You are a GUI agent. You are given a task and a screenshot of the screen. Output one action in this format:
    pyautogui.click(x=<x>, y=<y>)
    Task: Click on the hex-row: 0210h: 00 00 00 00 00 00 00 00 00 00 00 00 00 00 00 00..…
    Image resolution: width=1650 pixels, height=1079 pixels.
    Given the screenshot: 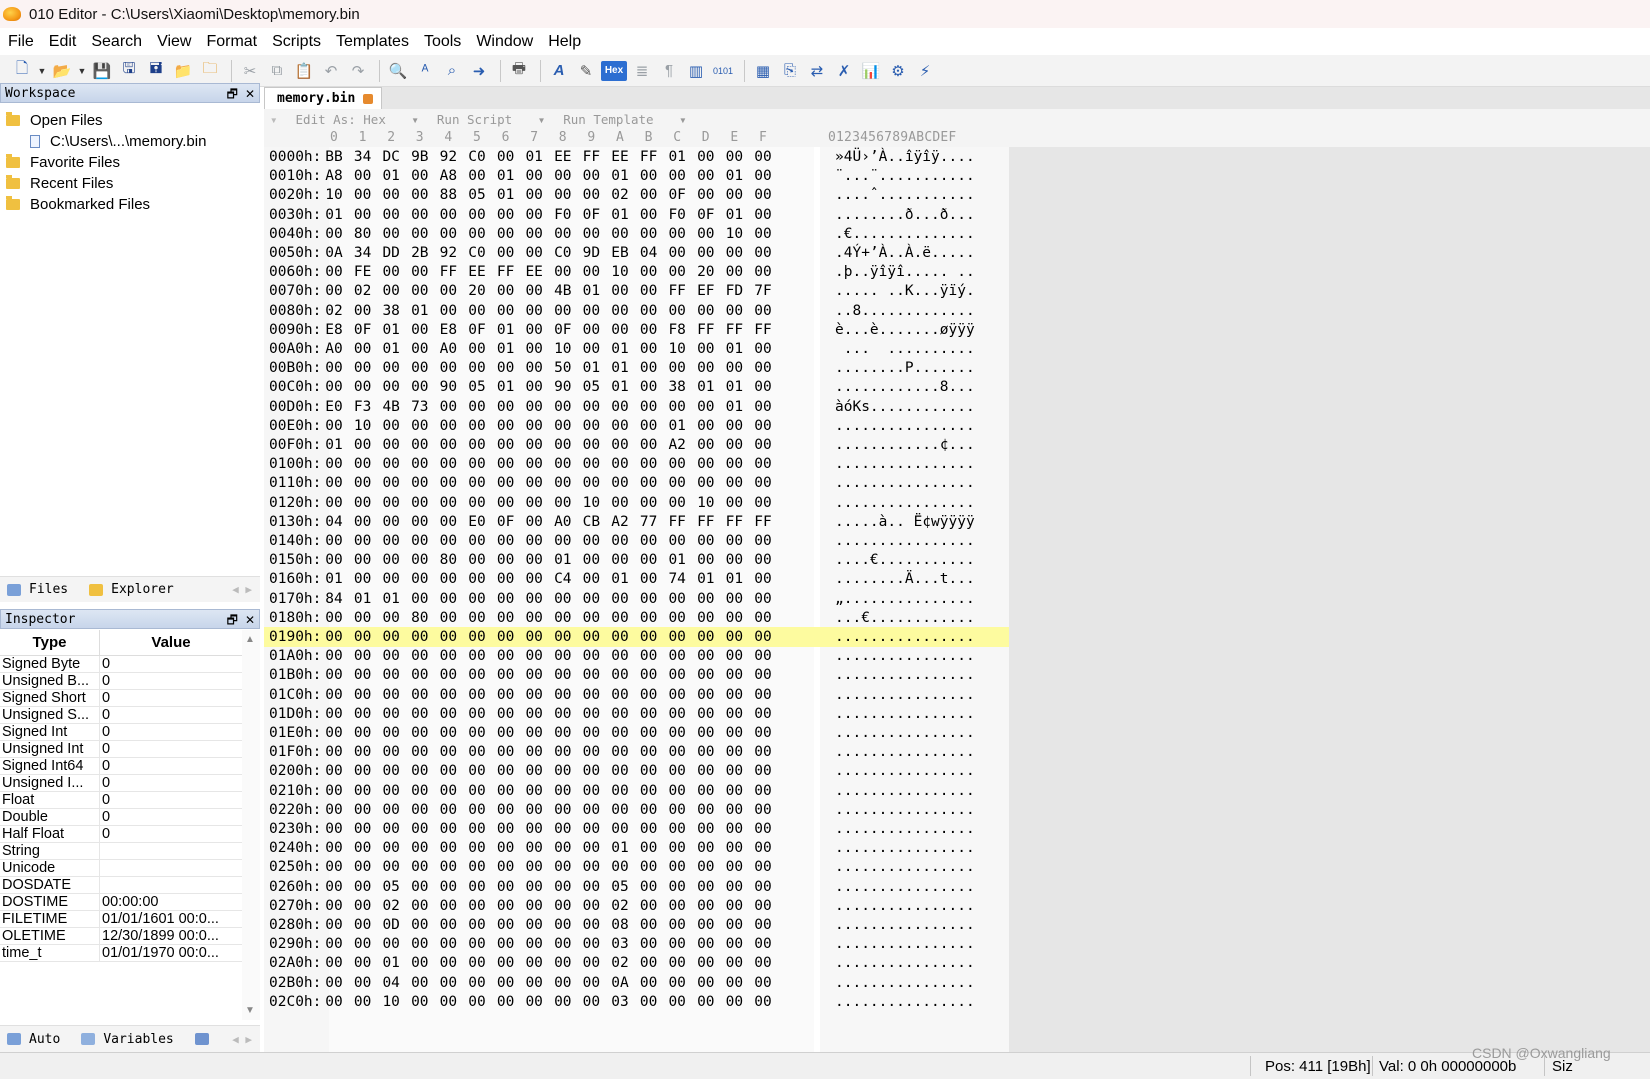 What is the action you would take?
    pyautogui.click(x=636, y=791)
    